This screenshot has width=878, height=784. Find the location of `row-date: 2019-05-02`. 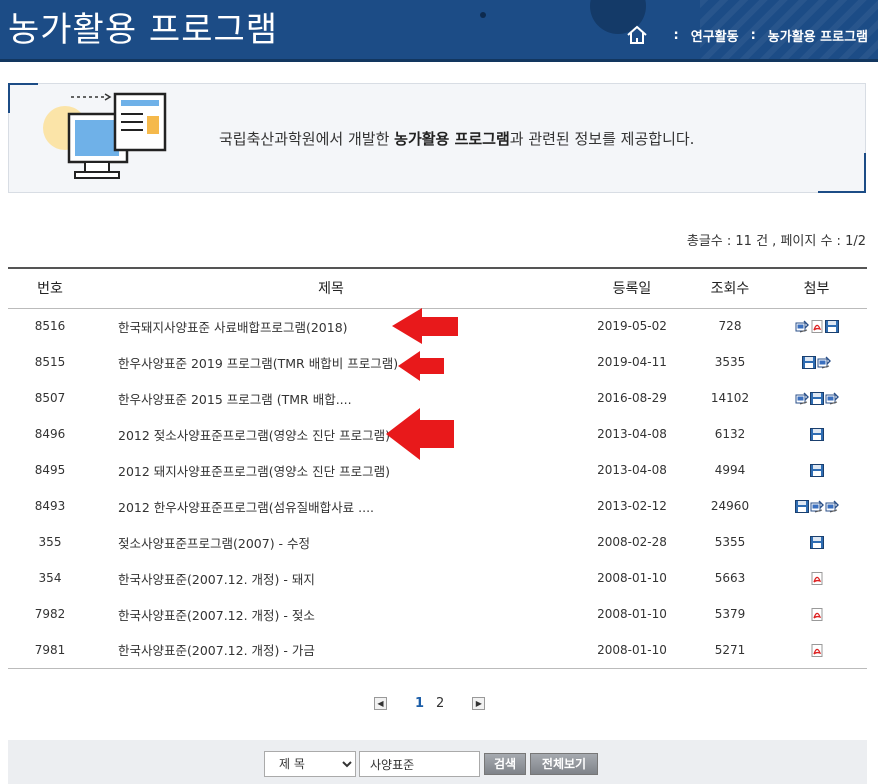

row-date: 2019-05-02 is located at coordinates (632, 326).